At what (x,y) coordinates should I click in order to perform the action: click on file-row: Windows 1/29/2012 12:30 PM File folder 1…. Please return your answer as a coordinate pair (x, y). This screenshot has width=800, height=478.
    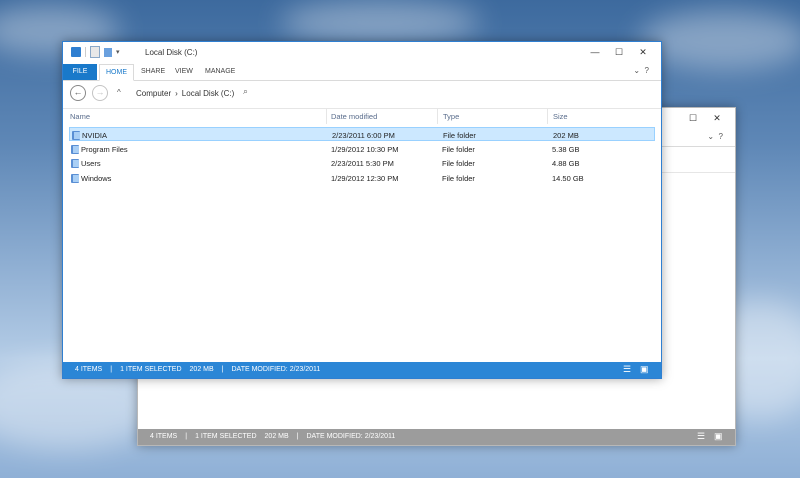
    Looking at the image, I should click on (362, 178).